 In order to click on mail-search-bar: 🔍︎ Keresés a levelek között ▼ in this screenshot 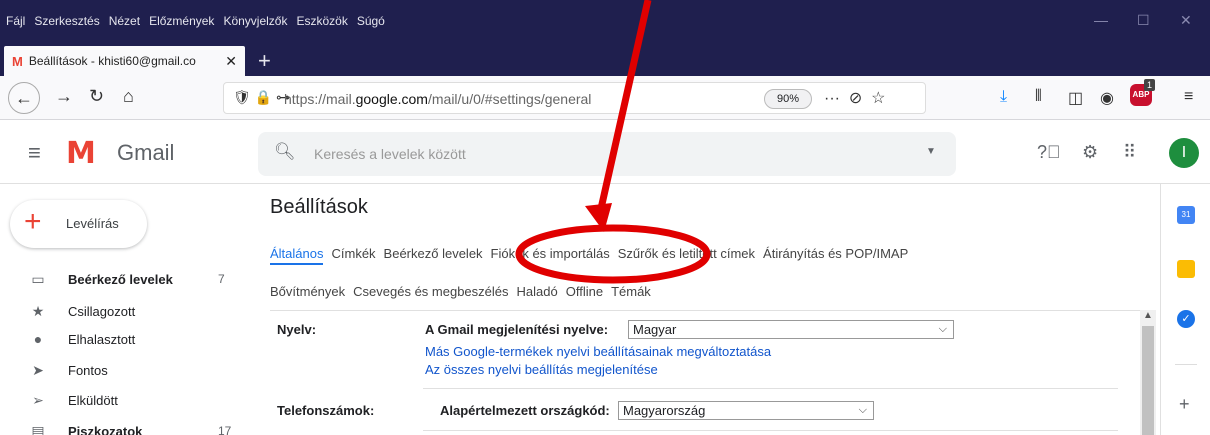, I will do `click(607, 154)`.